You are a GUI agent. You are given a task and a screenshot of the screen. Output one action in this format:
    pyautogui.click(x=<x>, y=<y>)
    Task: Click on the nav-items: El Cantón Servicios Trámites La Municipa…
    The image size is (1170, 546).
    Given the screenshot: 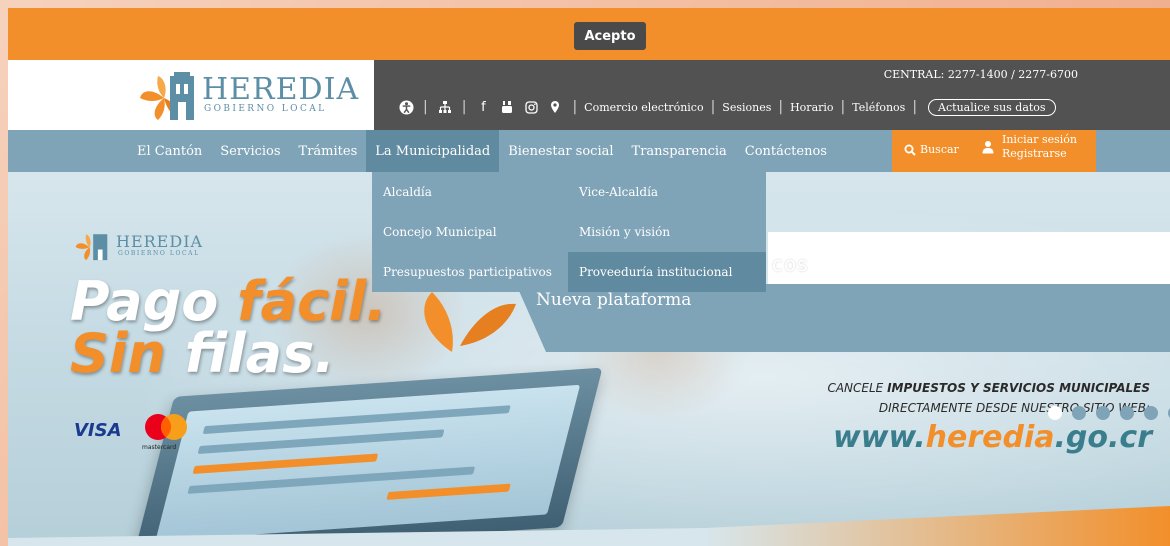 What is the action you would take?
    pyautogui.click(x=482, y=151)
    